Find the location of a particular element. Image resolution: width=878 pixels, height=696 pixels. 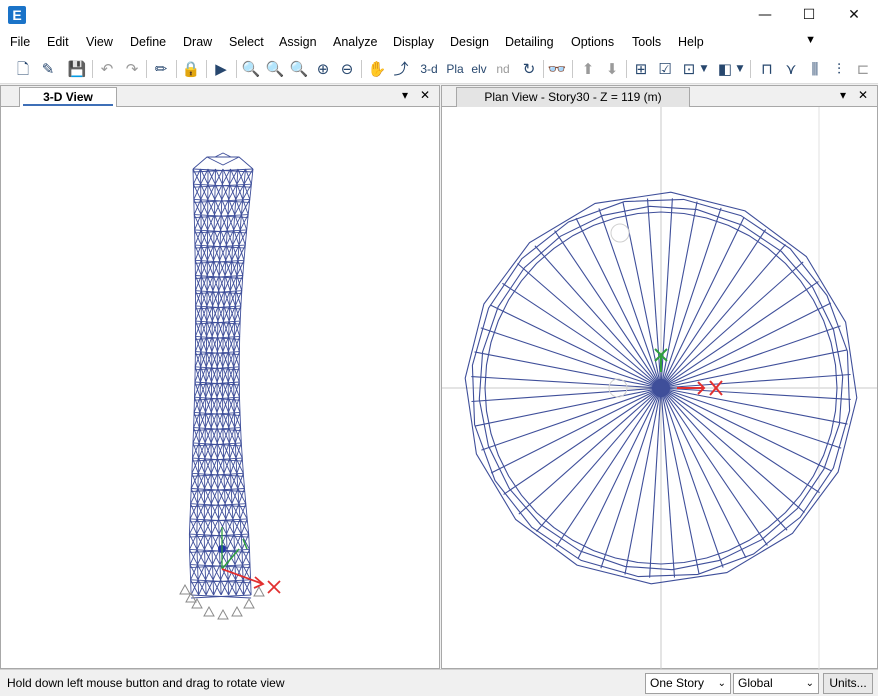

new-file-icon: 🗋 is located at coordinates (23, 69).